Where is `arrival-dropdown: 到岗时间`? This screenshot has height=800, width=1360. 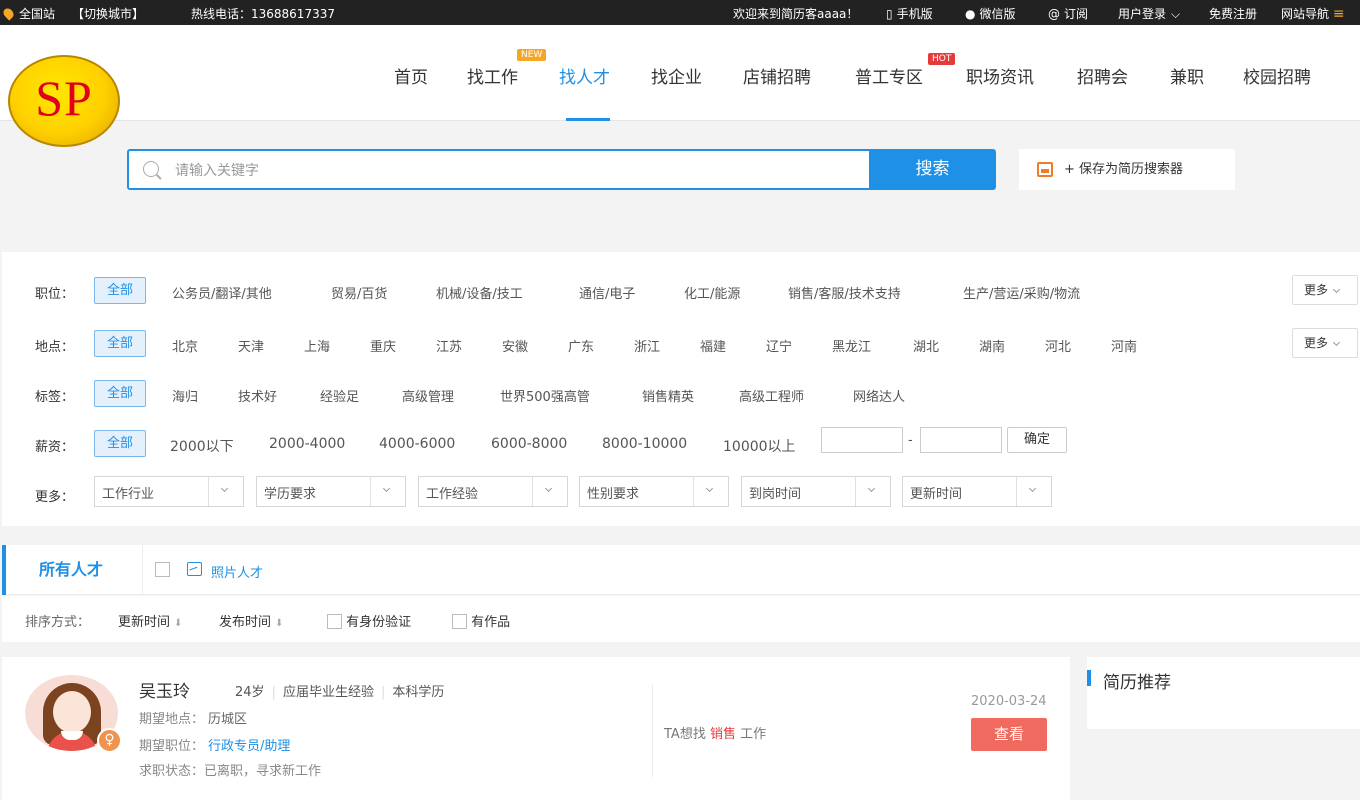
arrival-dropdown: 到岗时间 is located at coordinates (816, 491).